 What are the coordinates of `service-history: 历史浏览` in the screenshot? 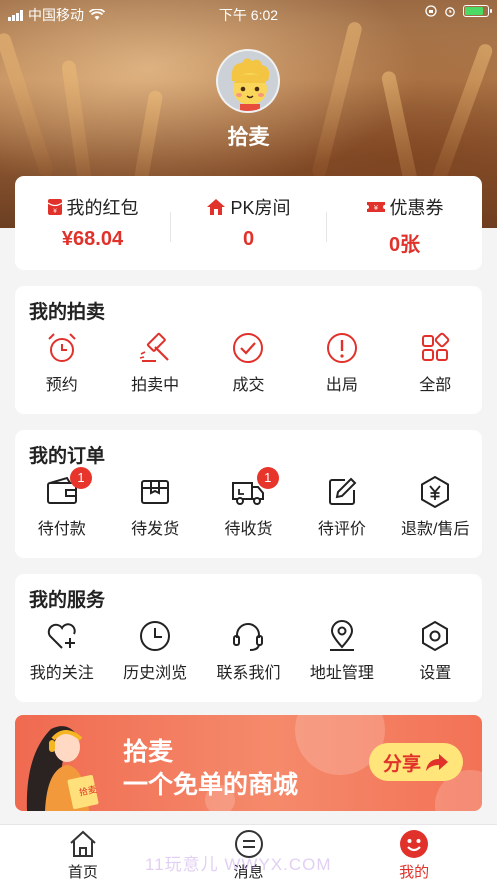 It's located at (154, 651).